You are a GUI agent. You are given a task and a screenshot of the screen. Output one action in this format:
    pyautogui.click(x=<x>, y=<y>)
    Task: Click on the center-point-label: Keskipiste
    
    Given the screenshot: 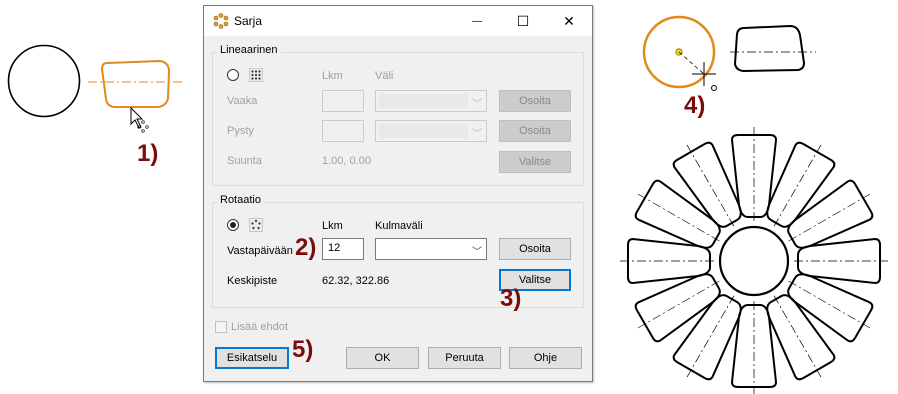 What is the action you would take?
    pyautogui.click(x=252, y=281)
    